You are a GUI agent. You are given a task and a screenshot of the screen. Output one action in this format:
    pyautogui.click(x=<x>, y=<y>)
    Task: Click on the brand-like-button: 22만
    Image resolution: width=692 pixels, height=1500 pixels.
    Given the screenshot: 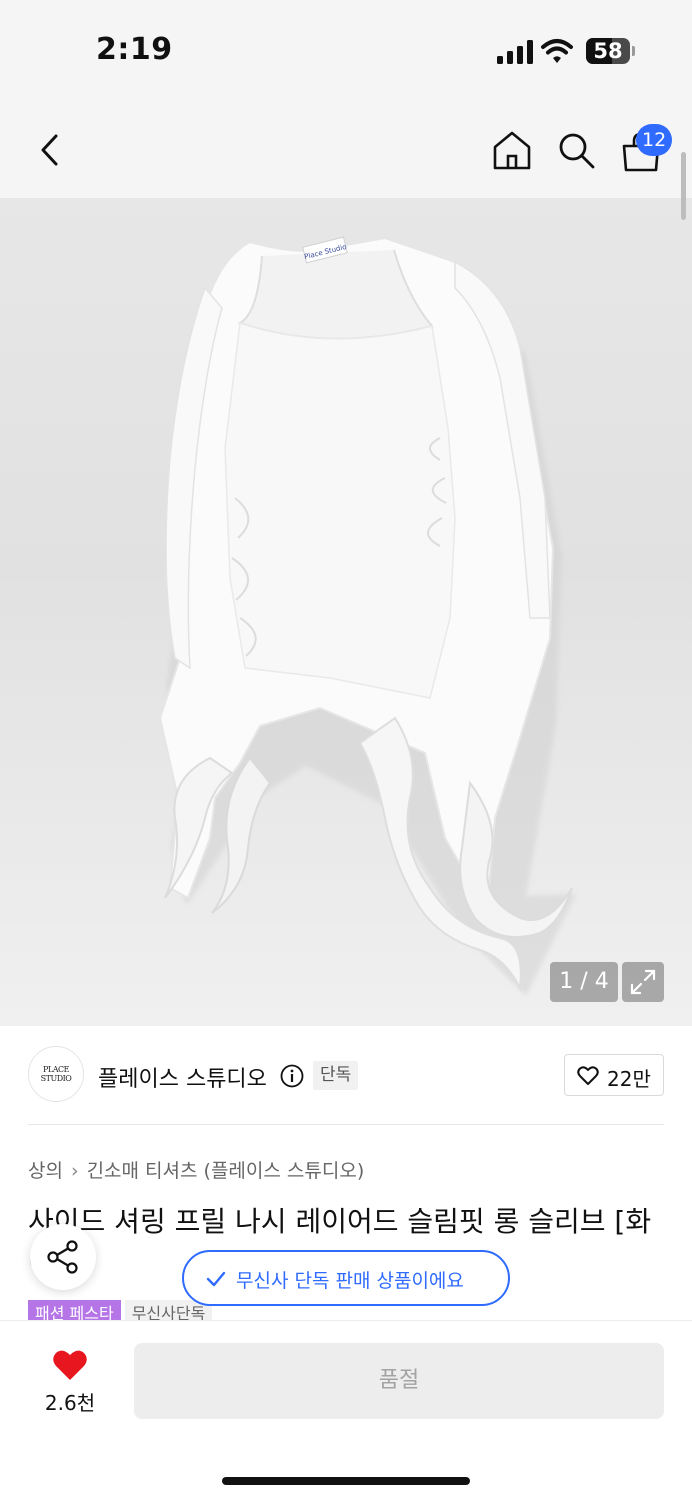 What is the action you would take?
    pyautogui.click(x=614, y=1075)
    